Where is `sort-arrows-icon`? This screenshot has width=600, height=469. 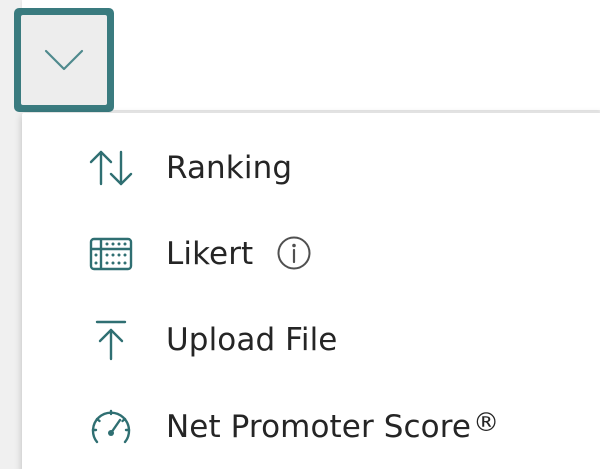
sort-arrows-icon is located at coordinates (111, 168).